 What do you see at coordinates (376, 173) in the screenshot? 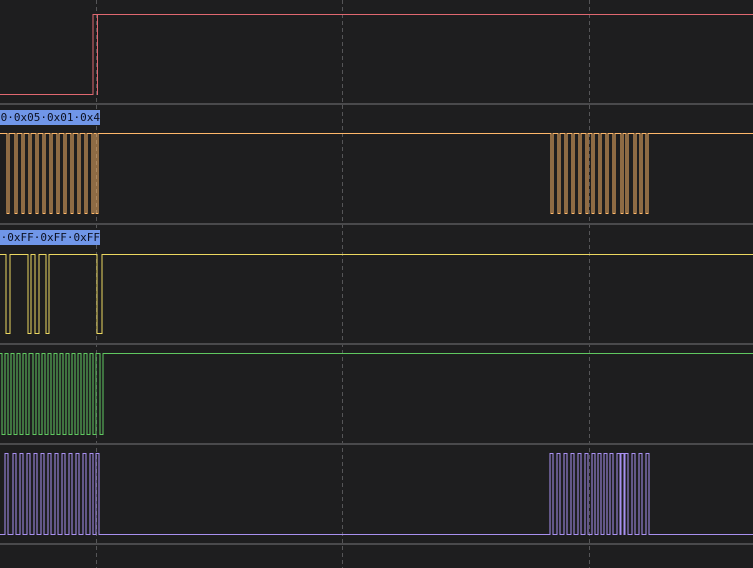
I see `channel-1-waveform` at bounding box center [376, 173].